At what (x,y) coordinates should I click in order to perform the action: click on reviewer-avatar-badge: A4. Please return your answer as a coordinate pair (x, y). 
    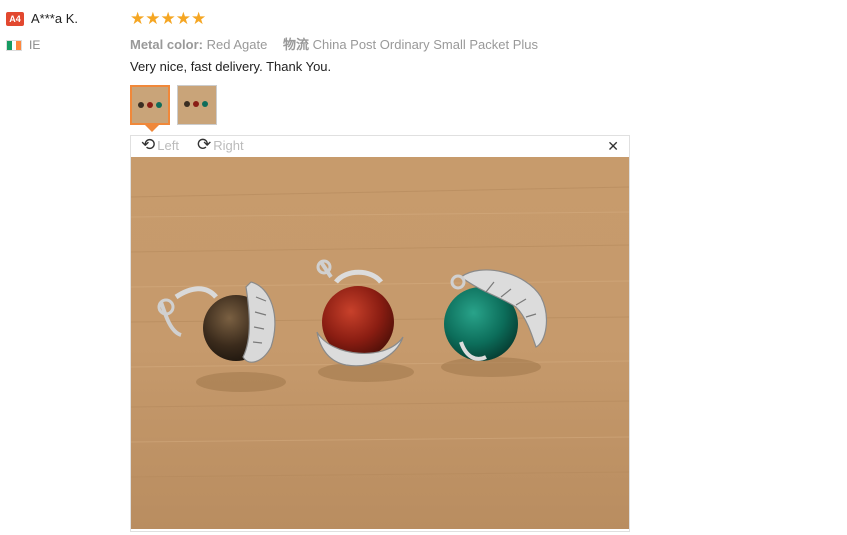
    Looking at the image, I should click on (15, 19).